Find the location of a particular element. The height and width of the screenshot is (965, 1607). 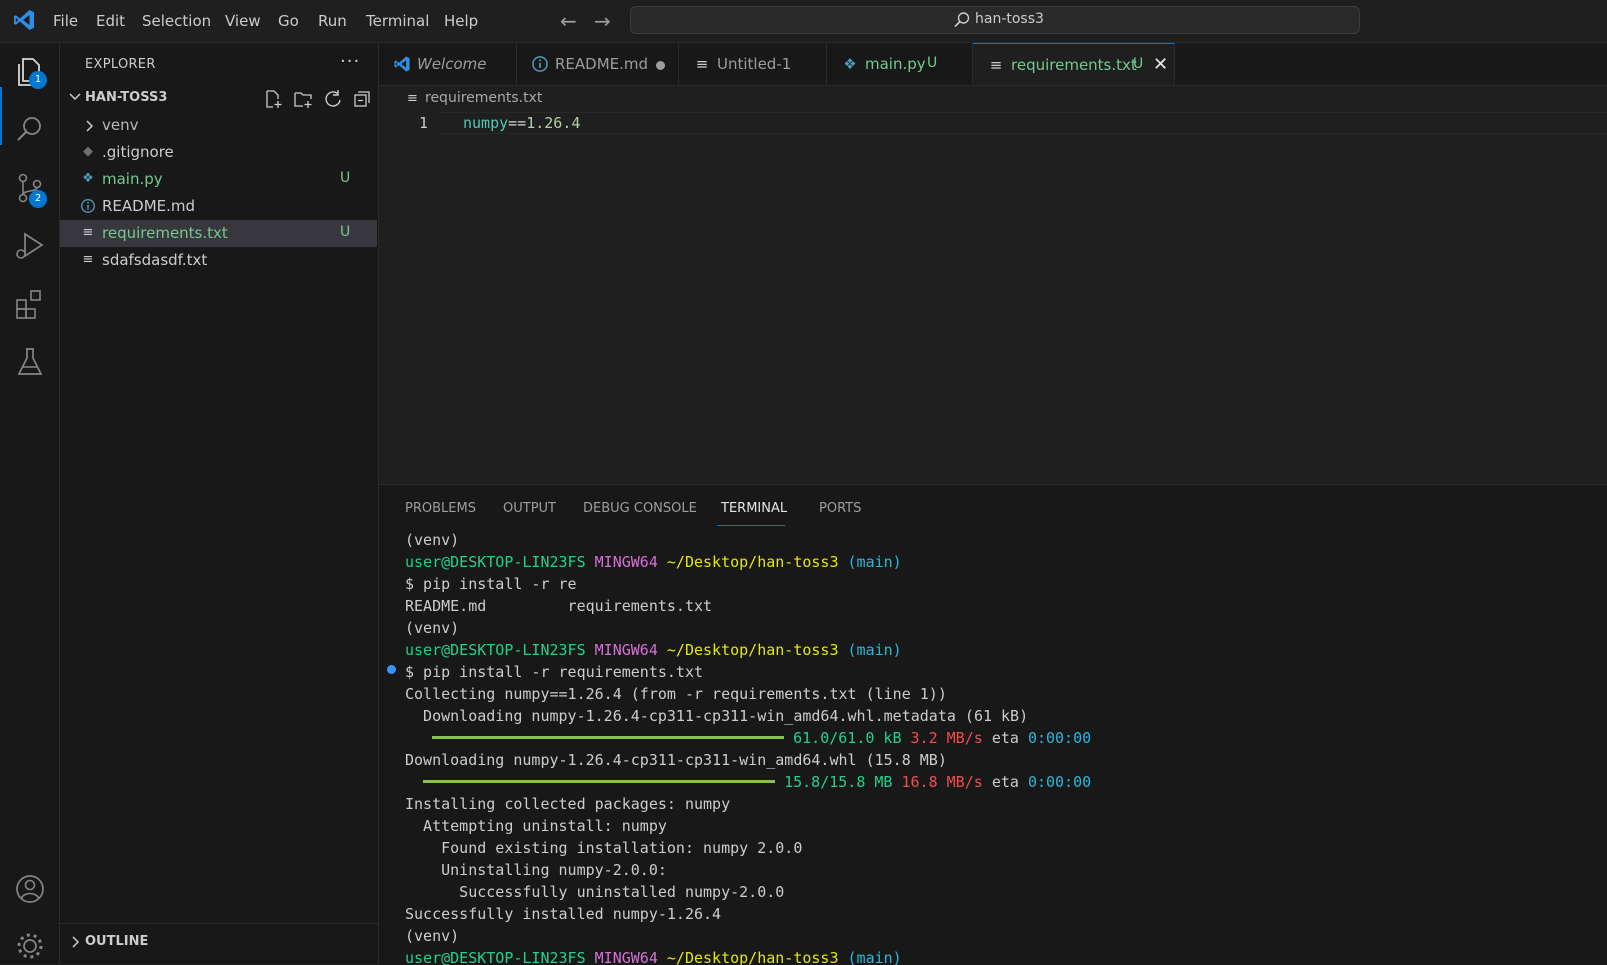

tab-untitled-1: ≡ Untitled-1 is located at coordinates (753, 64).